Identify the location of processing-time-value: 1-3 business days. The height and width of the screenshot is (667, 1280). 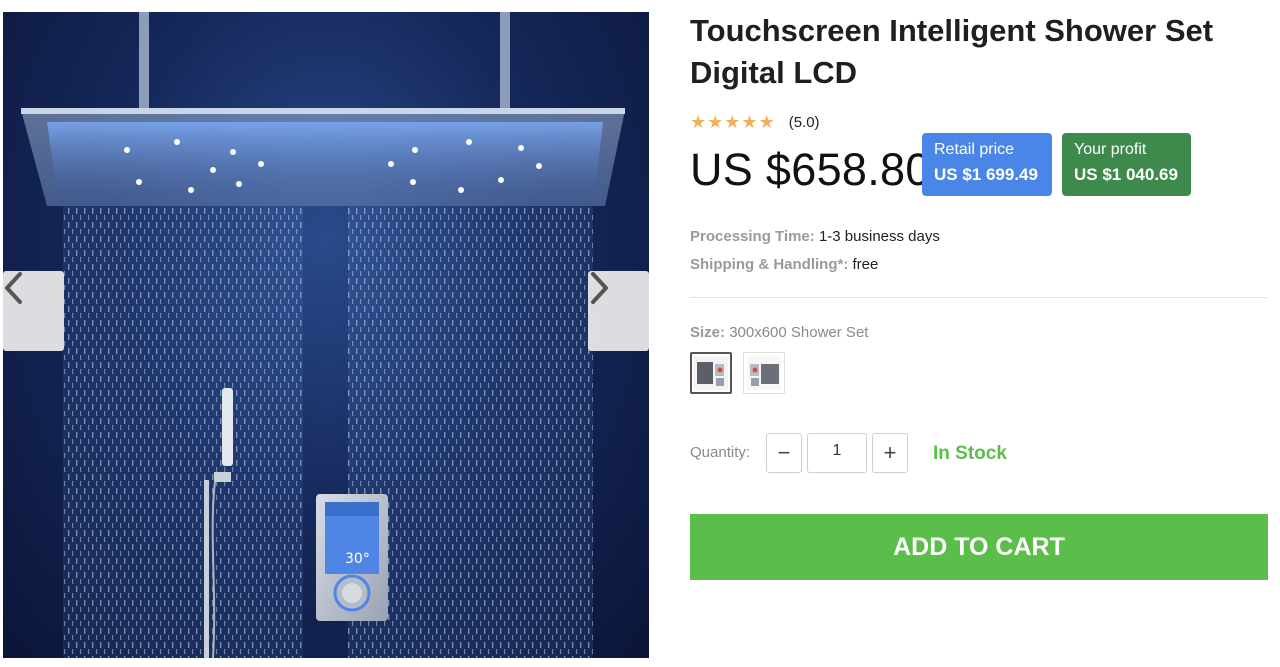
(879, 236).